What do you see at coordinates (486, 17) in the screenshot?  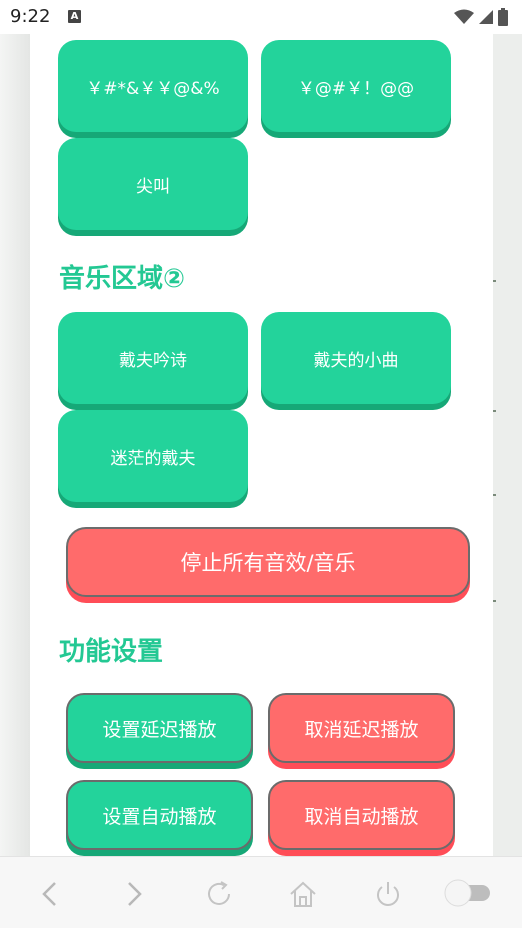 I see `signal-icon` at bounding box center [486, 17].